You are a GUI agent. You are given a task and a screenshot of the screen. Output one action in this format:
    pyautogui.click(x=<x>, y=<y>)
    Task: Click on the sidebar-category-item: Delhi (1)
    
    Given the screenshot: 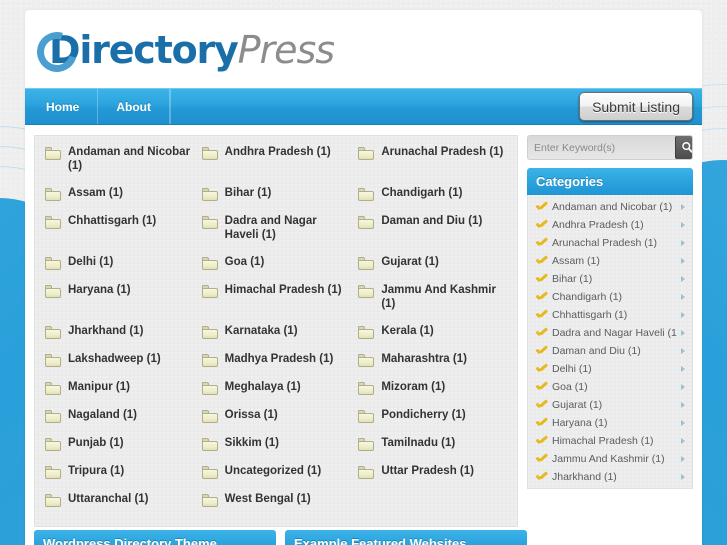 What is the action you would take?
    pyautogui.click(x=610, y=369)
    